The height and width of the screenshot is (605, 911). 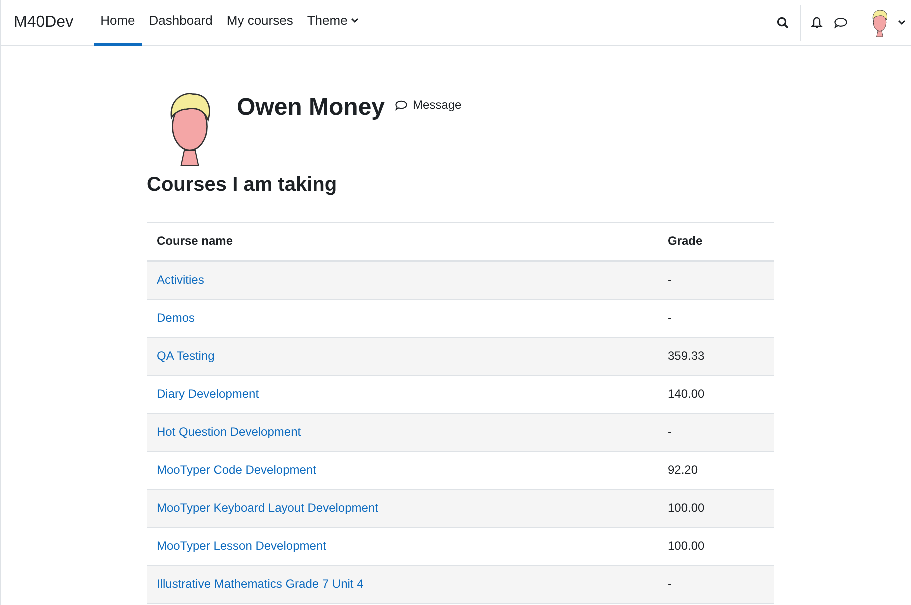 I want to click on course-link: Hot Question Development, so click(x=229, y=432).